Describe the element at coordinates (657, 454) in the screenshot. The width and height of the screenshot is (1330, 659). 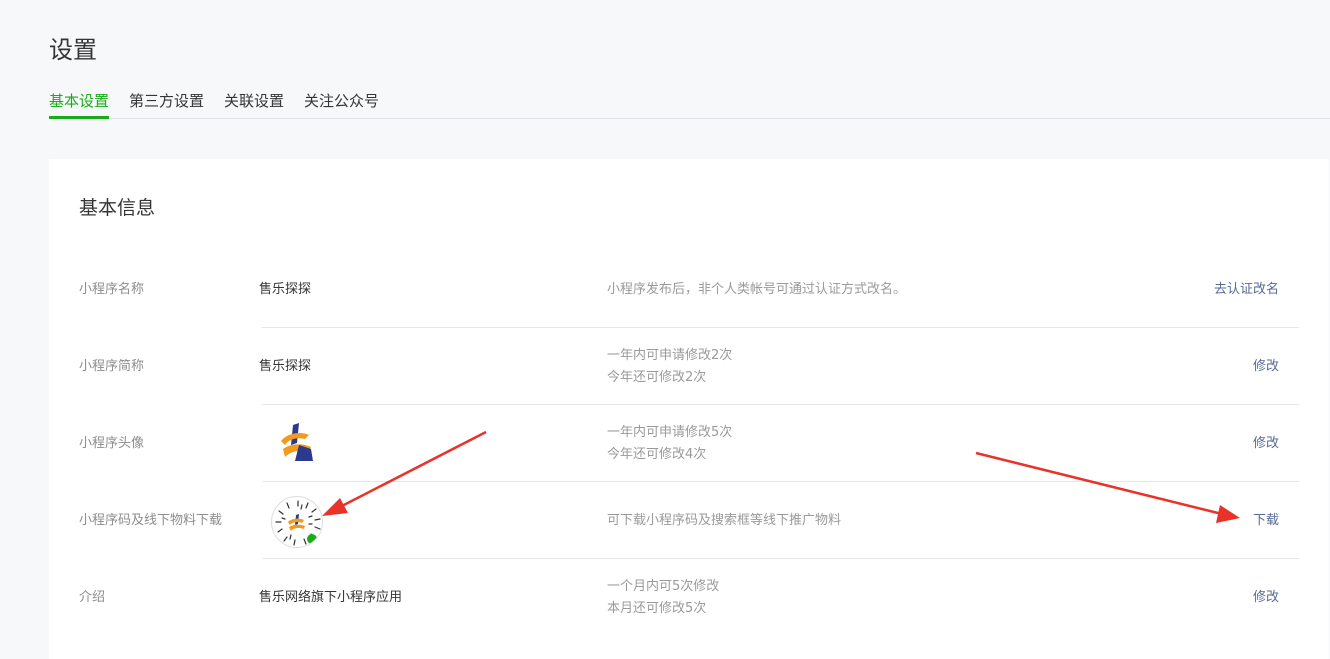
I see `row-desc-line: 今年还可修改4次` at that location.